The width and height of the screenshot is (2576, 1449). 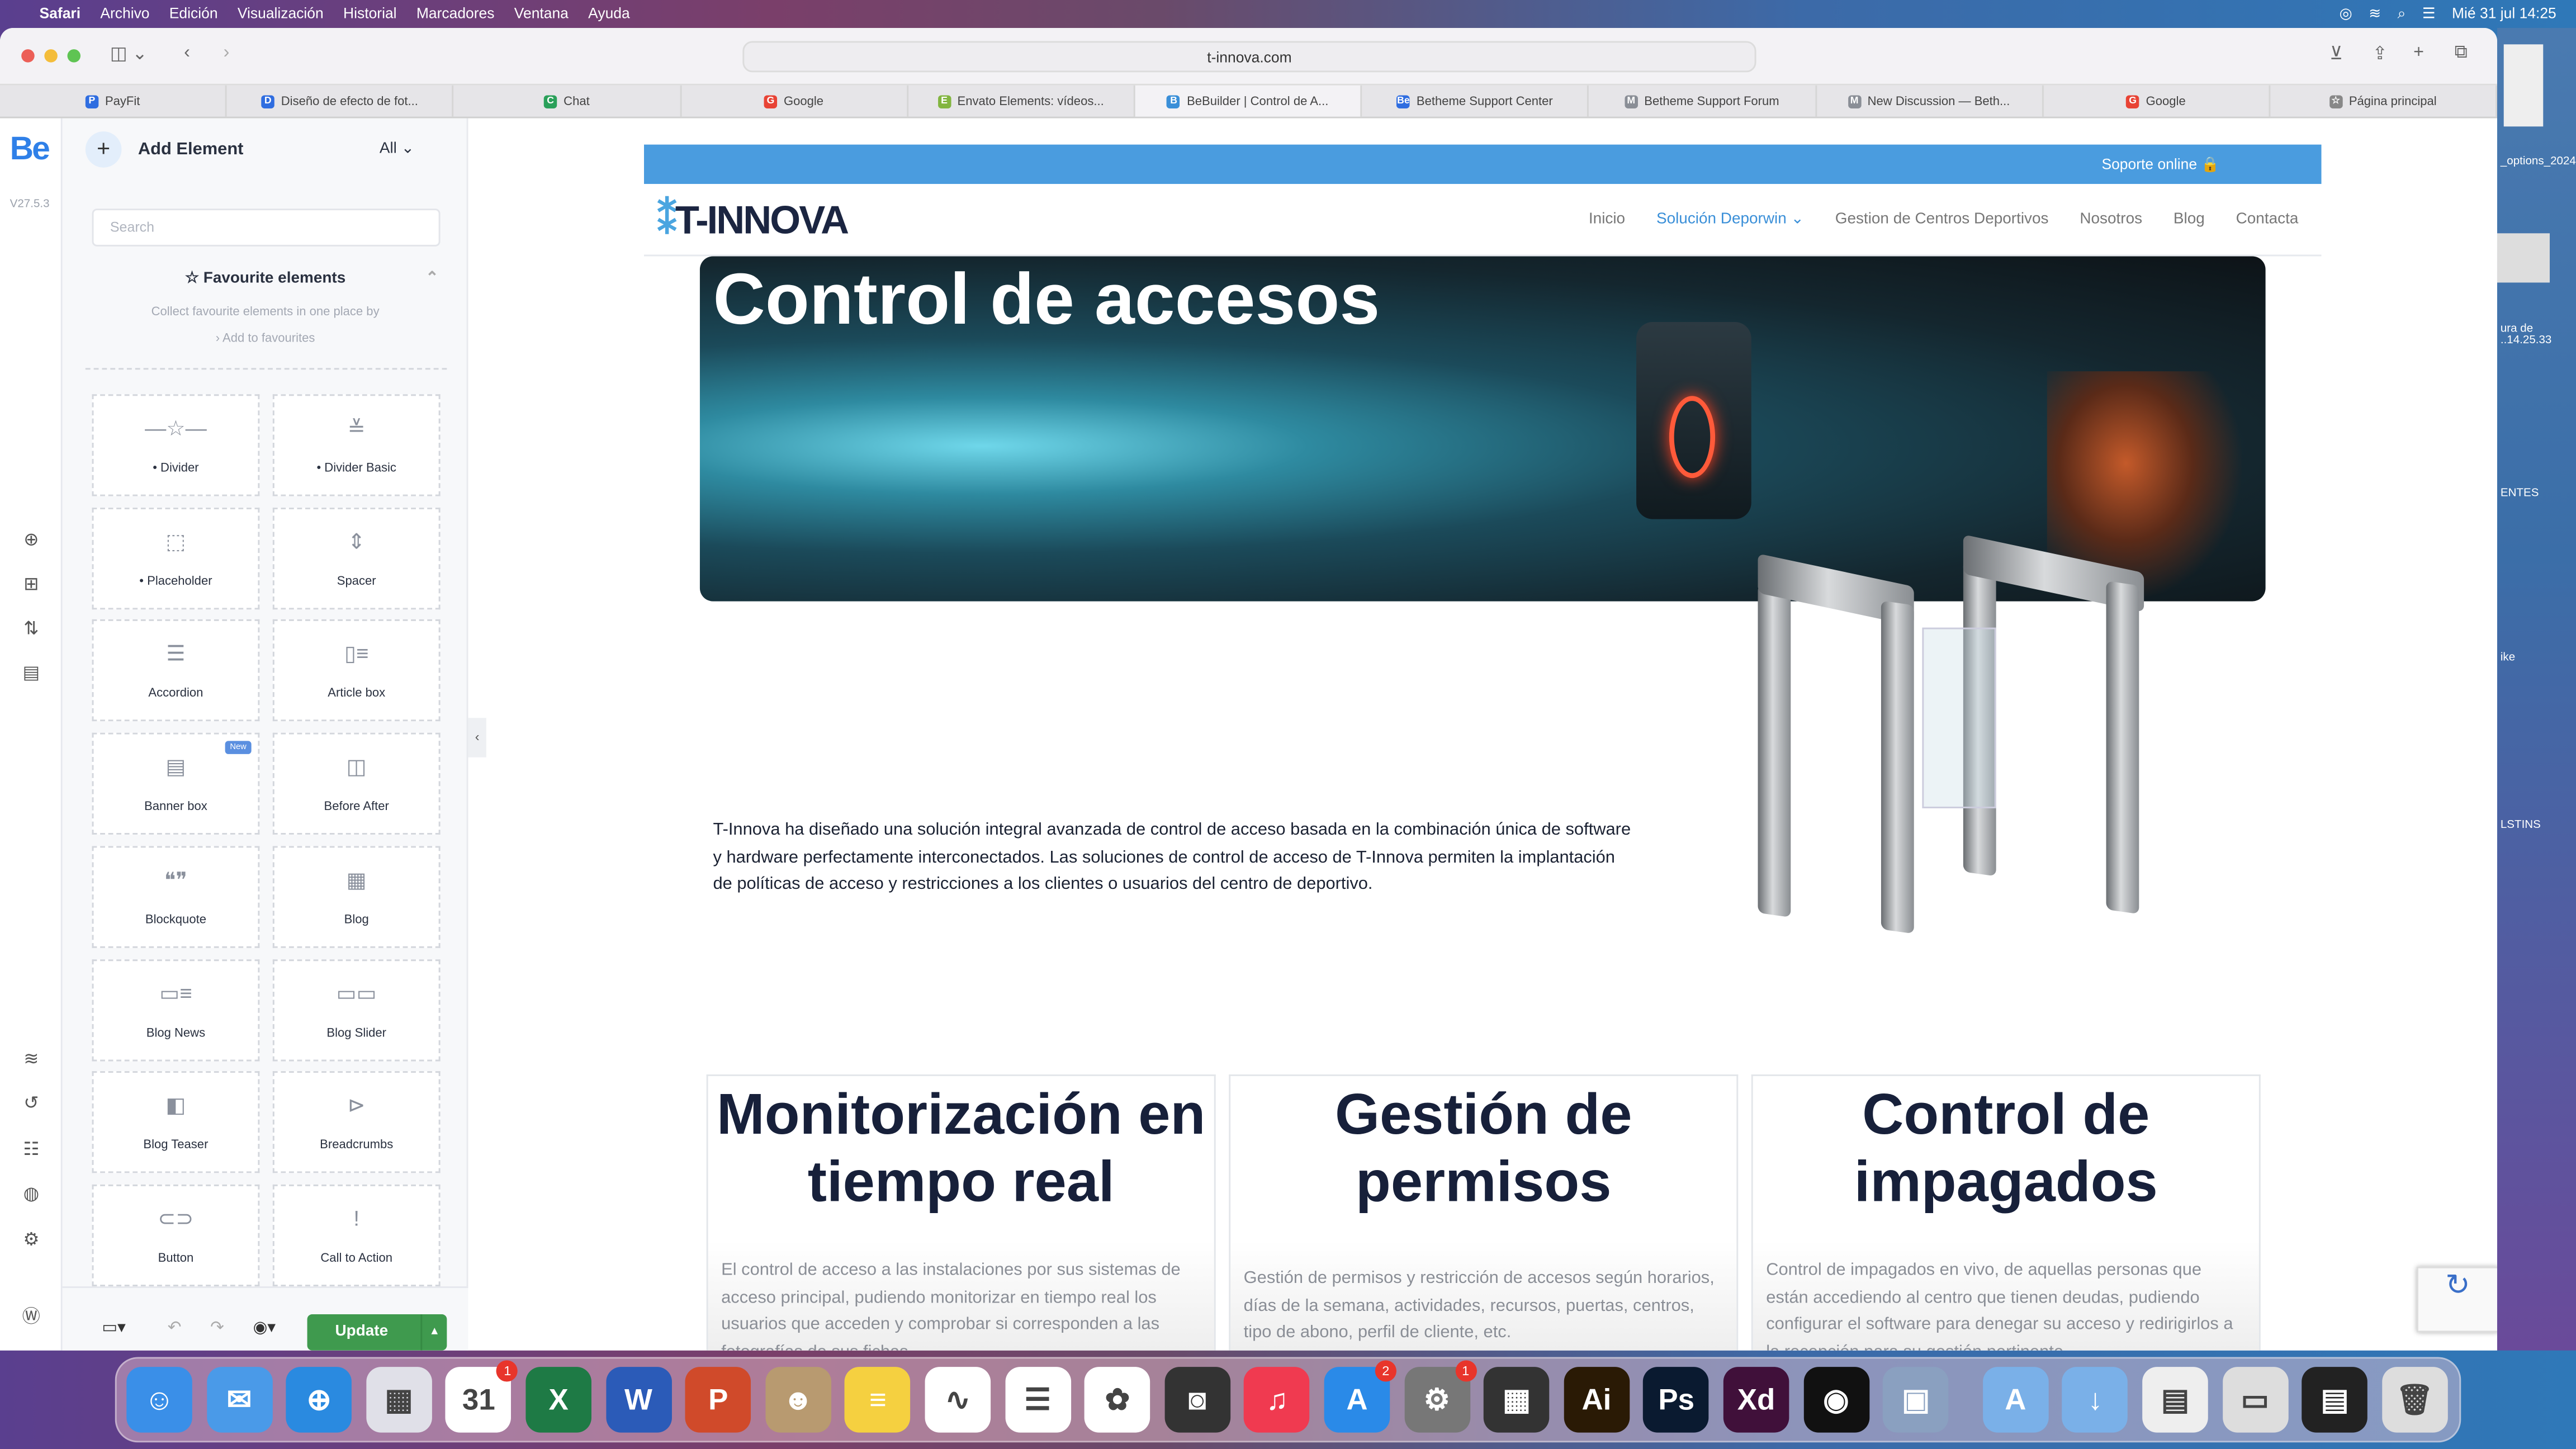 I want to click on favourites-header: ☆ Favourite elements ⌃, so click(x=265, y=278).